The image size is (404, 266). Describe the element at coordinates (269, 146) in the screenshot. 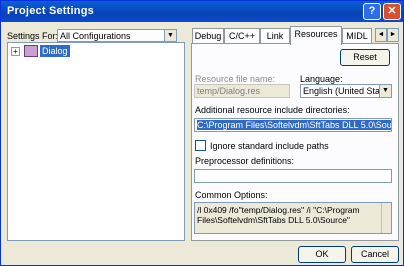

I see `ignore-std-label: Ignore standard include paths` at that location.